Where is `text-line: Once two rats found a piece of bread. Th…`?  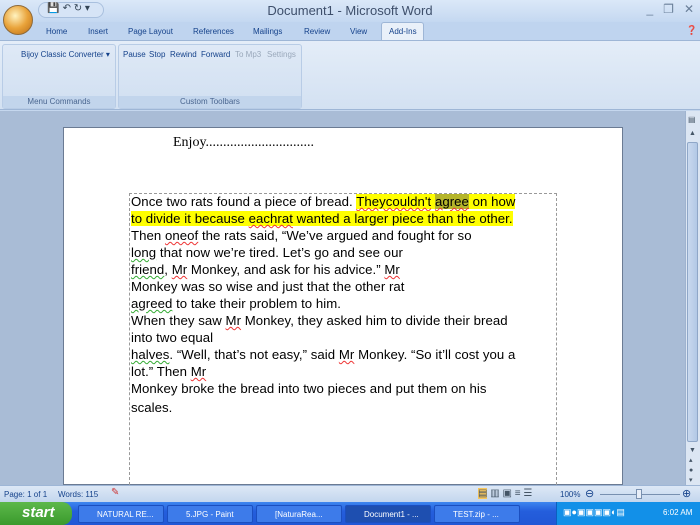
text-line: Once two rats found a piece of bread. Th… is located at coordinates (323, 201).